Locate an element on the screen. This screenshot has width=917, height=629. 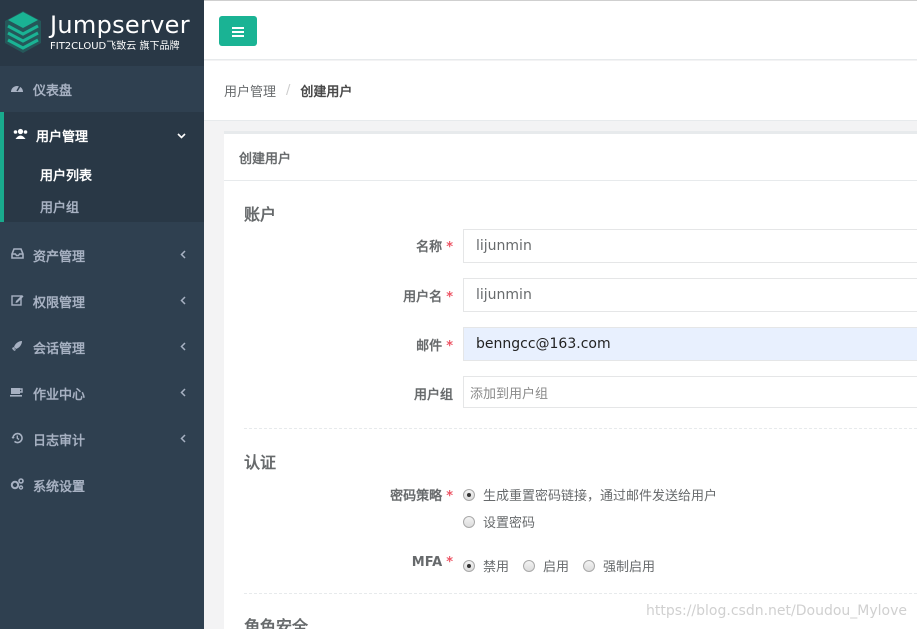
name-label-text: 名称 is located at coordinates (429, 247).